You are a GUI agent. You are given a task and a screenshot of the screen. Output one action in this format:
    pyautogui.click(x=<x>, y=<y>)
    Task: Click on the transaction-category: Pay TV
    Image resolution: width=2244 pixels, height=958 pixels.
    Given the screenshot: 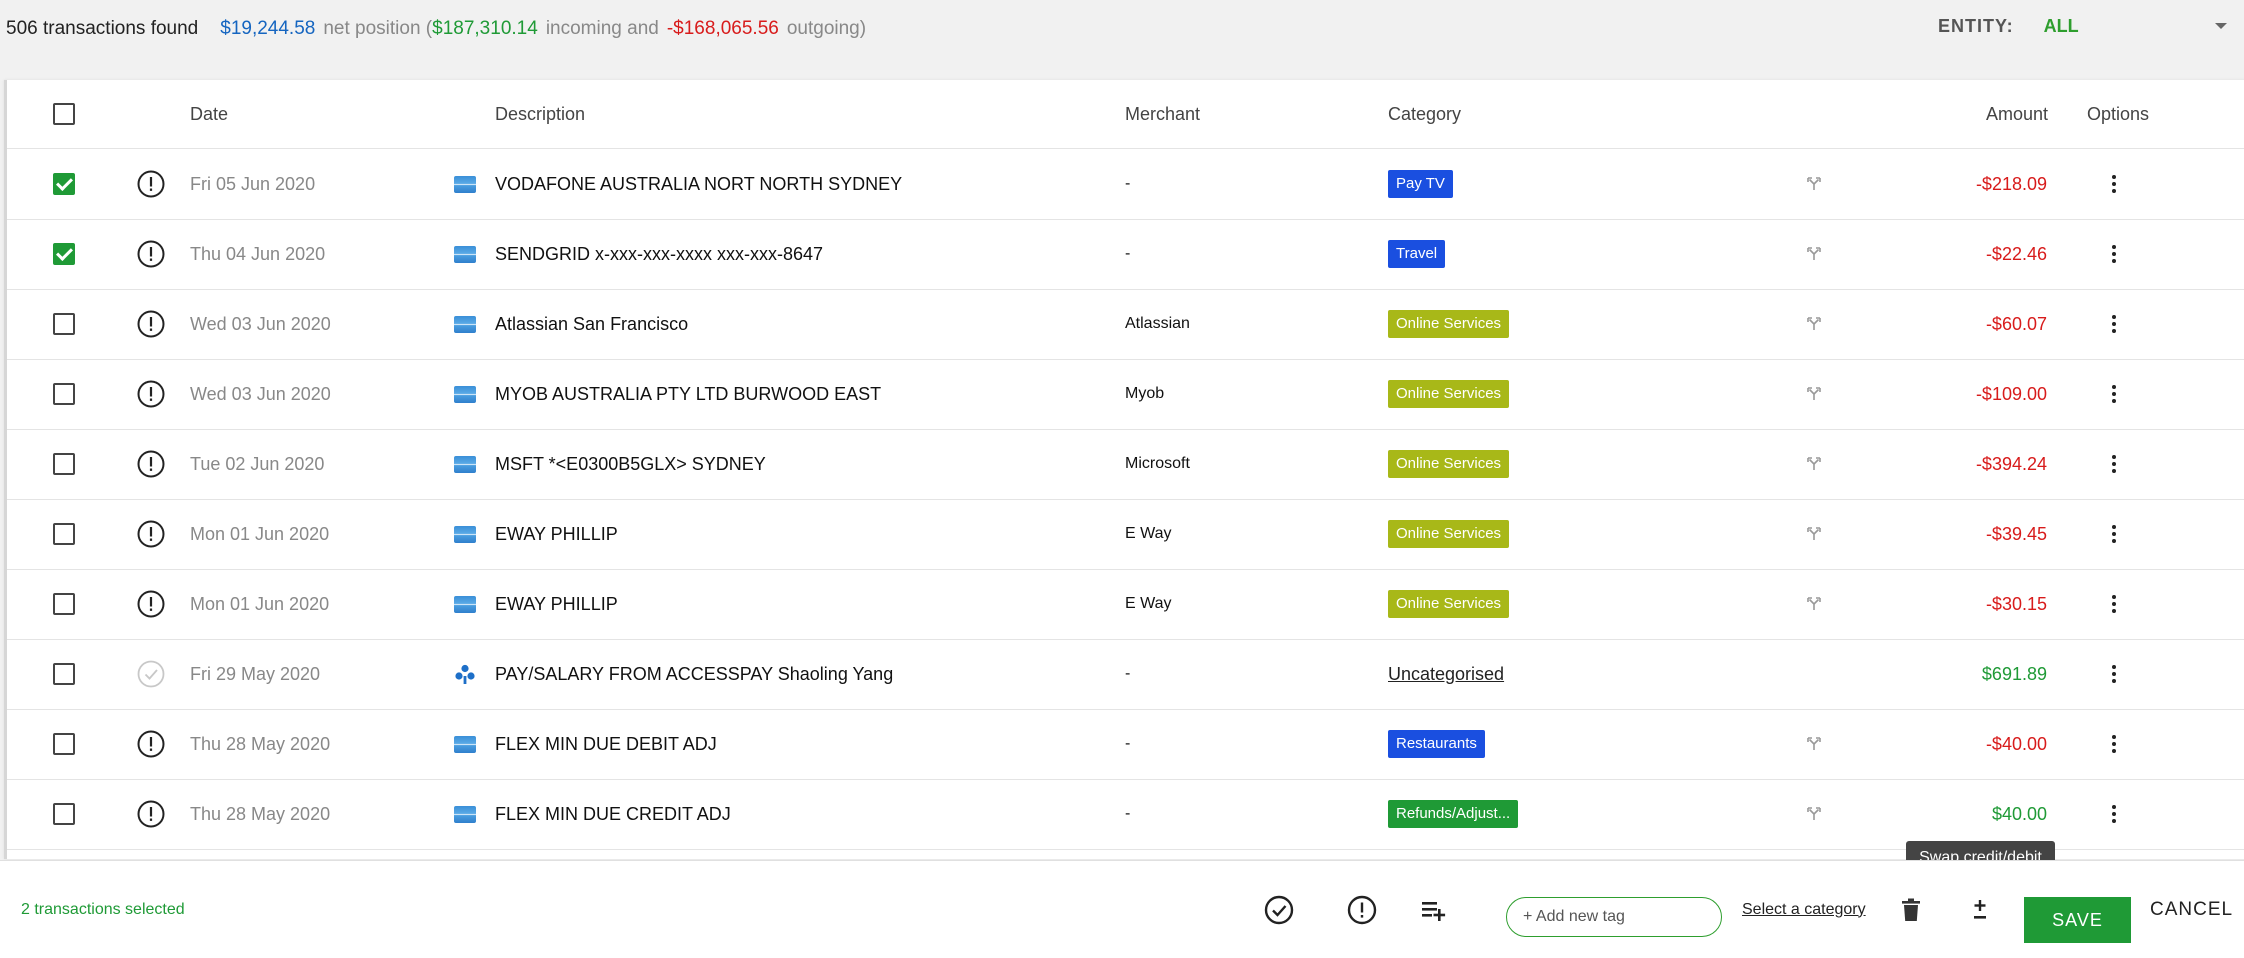 What is the action you would take?
    pyautogui.click(x=1420, y=184)
    